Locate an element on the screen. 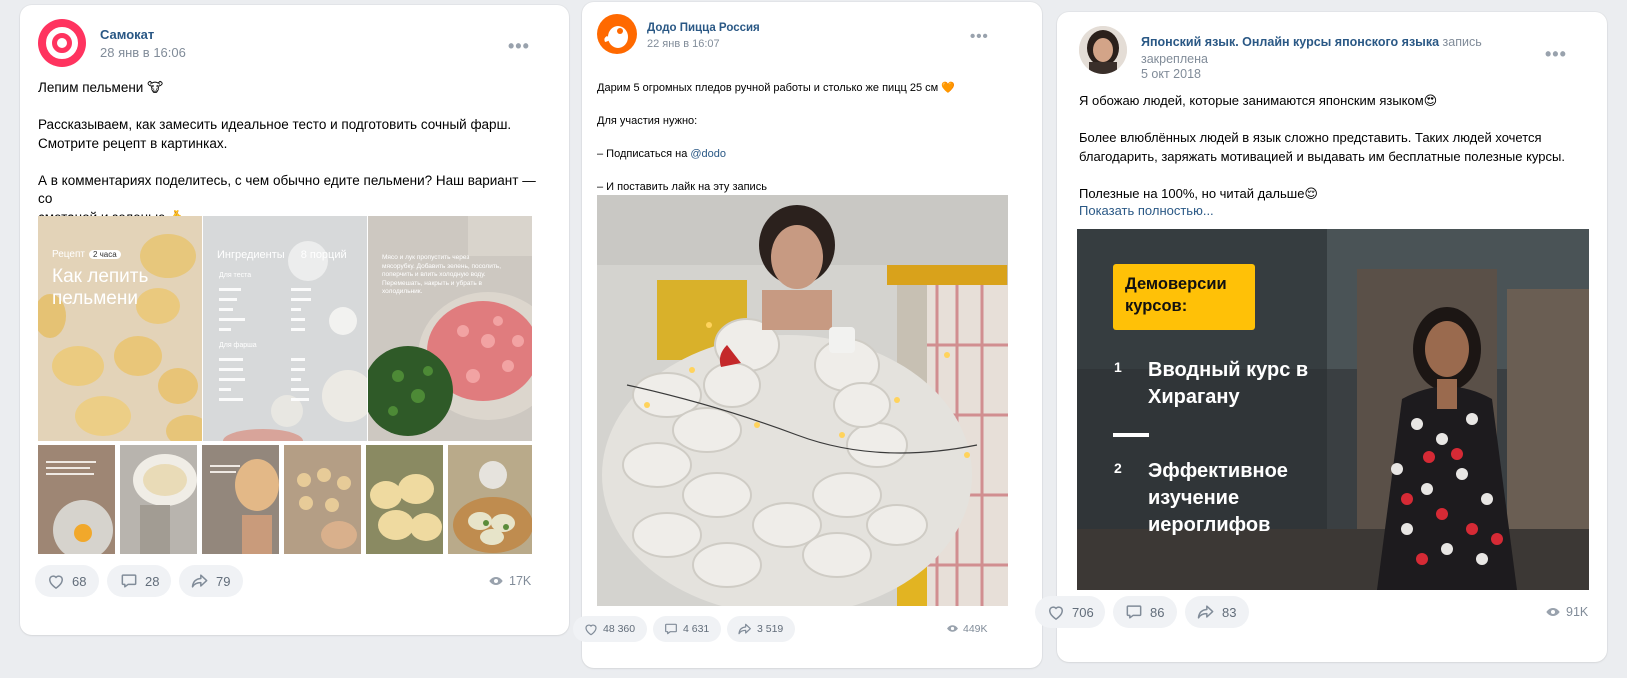 The image size is (1627, 678). recipe-tag: Рецепт 2 часа is located at coordinates (86, 254).